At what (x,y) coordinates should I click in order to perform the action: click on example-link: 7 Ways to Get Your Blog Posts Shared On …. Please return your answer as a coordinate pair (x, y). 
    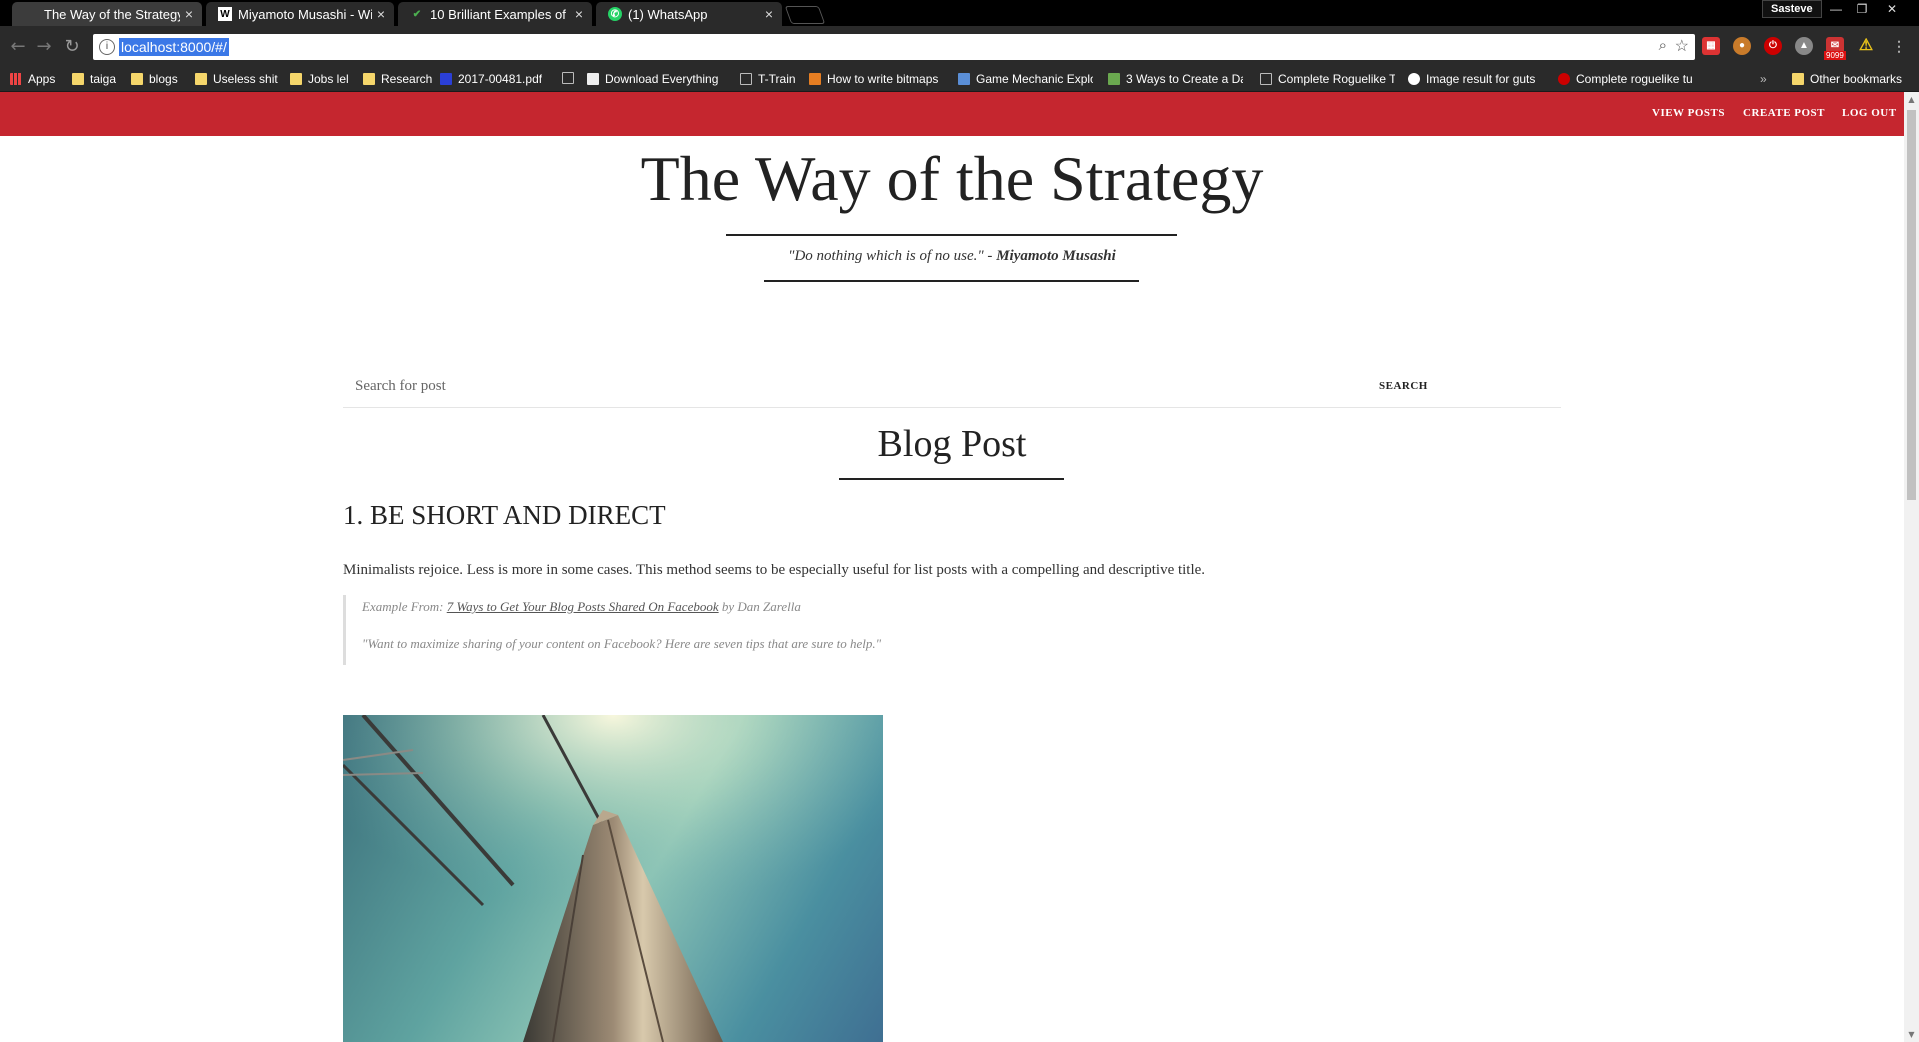
    Looking at the image, I should click on (583, 606).